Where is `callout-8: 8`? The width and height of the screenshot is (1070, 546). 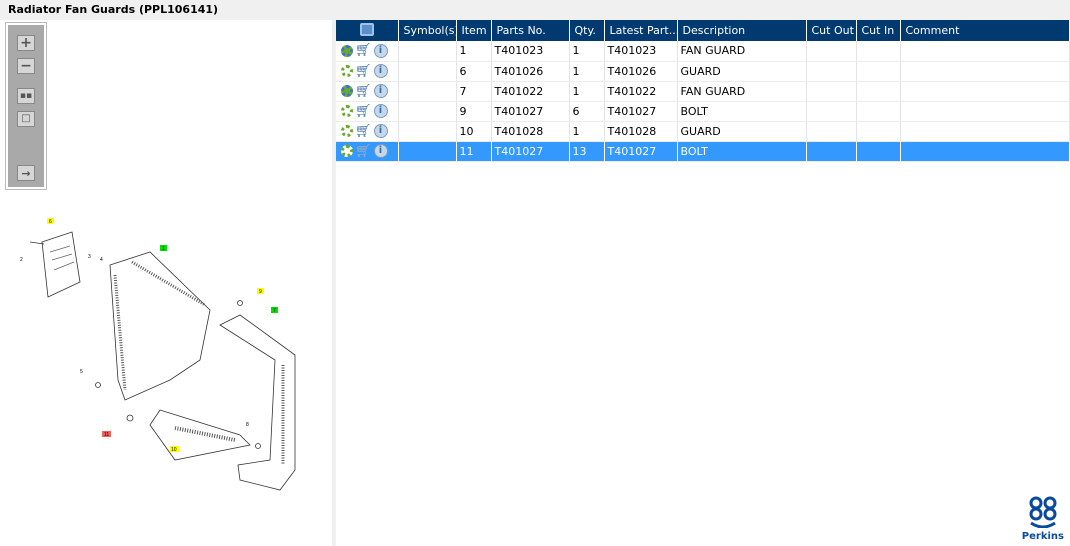
callout-8: 8 is located at coordinates (247, 425).